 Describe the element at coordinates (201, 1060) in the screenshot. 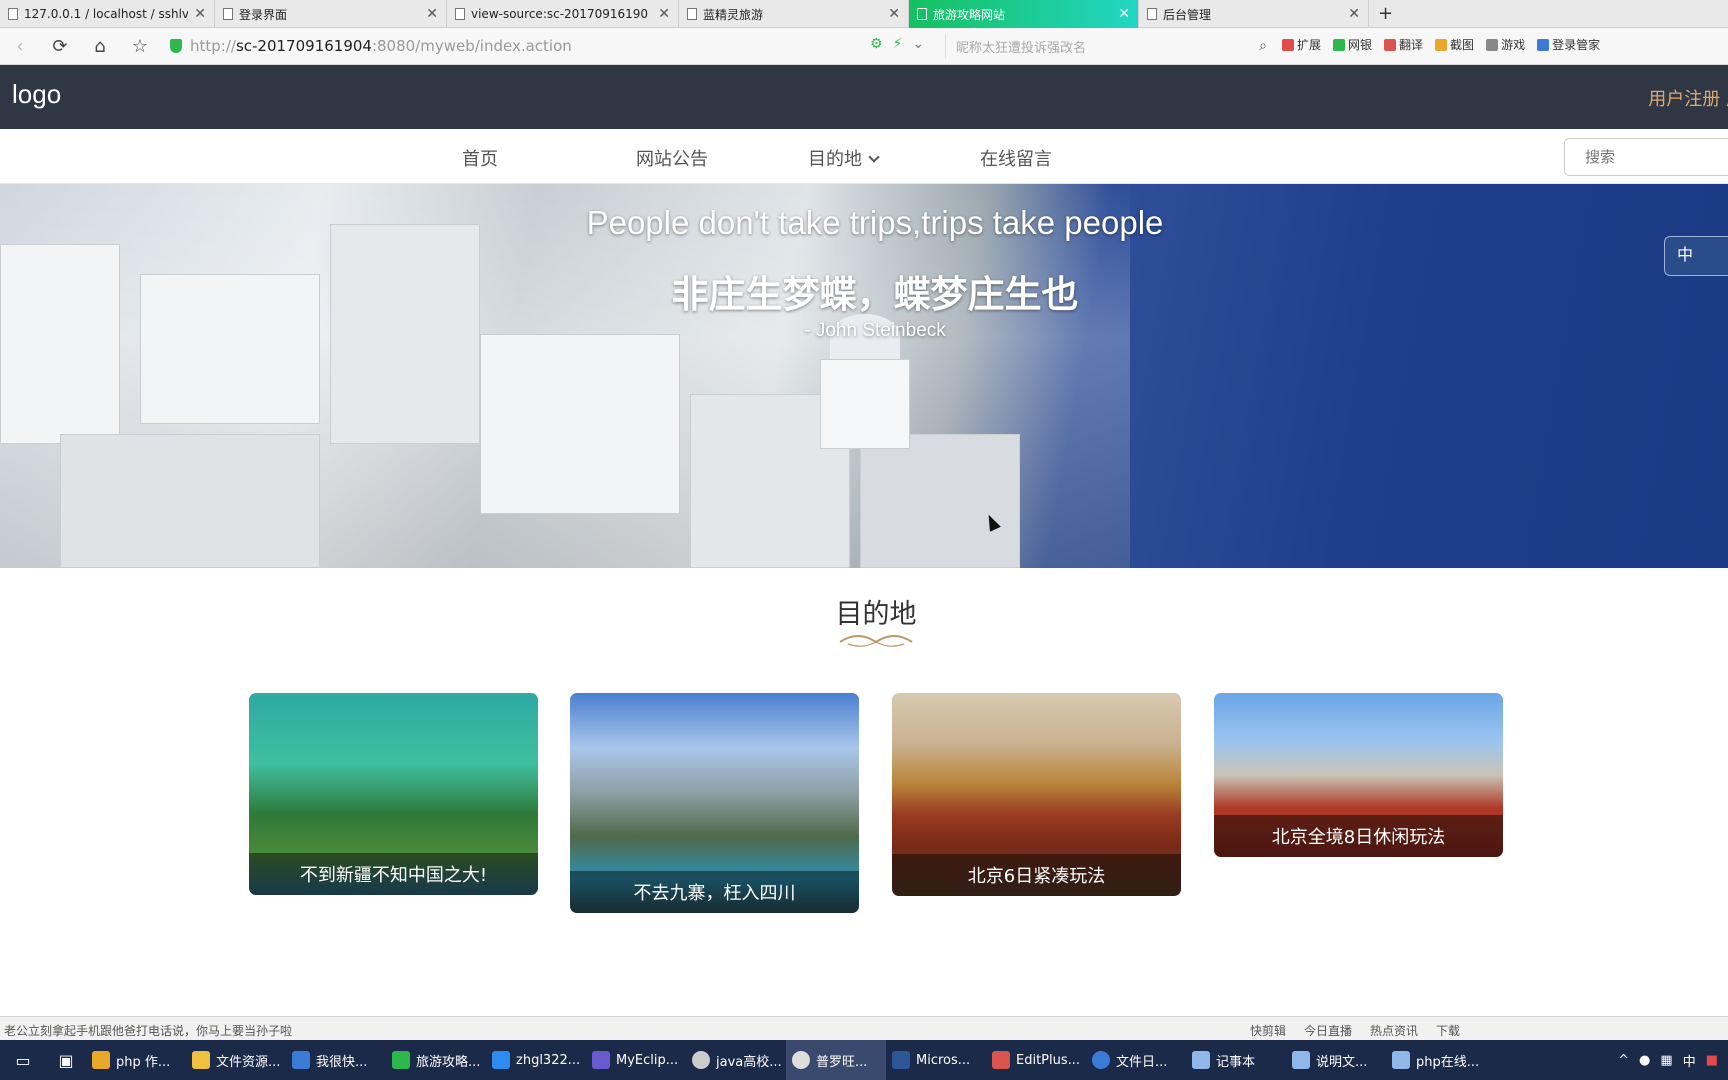

I see `folder-icon` at that location.